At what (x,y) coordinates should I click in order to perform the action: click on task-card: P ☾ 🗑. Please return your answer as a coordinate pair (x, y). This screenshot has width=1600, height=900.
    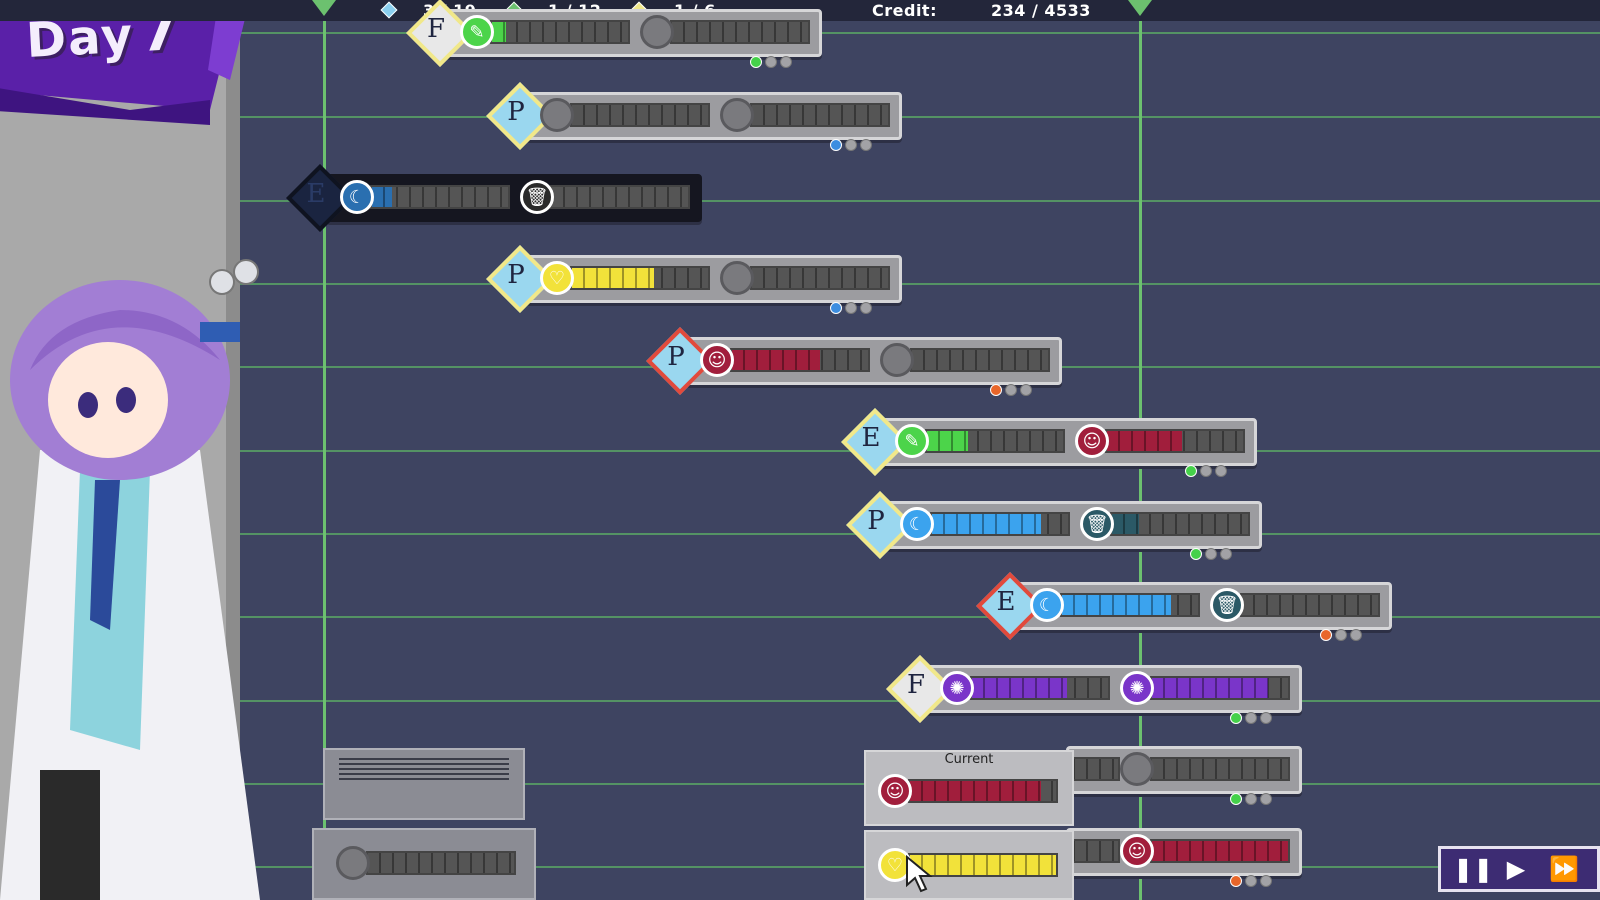
    Looking at the image, I should click on (1054, 525).